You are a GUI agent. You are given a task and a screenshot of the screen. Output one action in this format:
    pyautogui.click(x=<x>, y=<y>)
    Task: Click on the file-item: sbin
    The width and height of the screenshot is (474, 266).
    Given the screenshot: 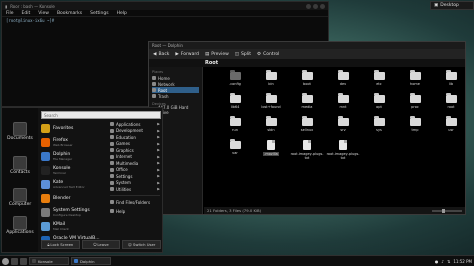 What is the action you would take?
    pyautogui.click(x=271, y=126)
    